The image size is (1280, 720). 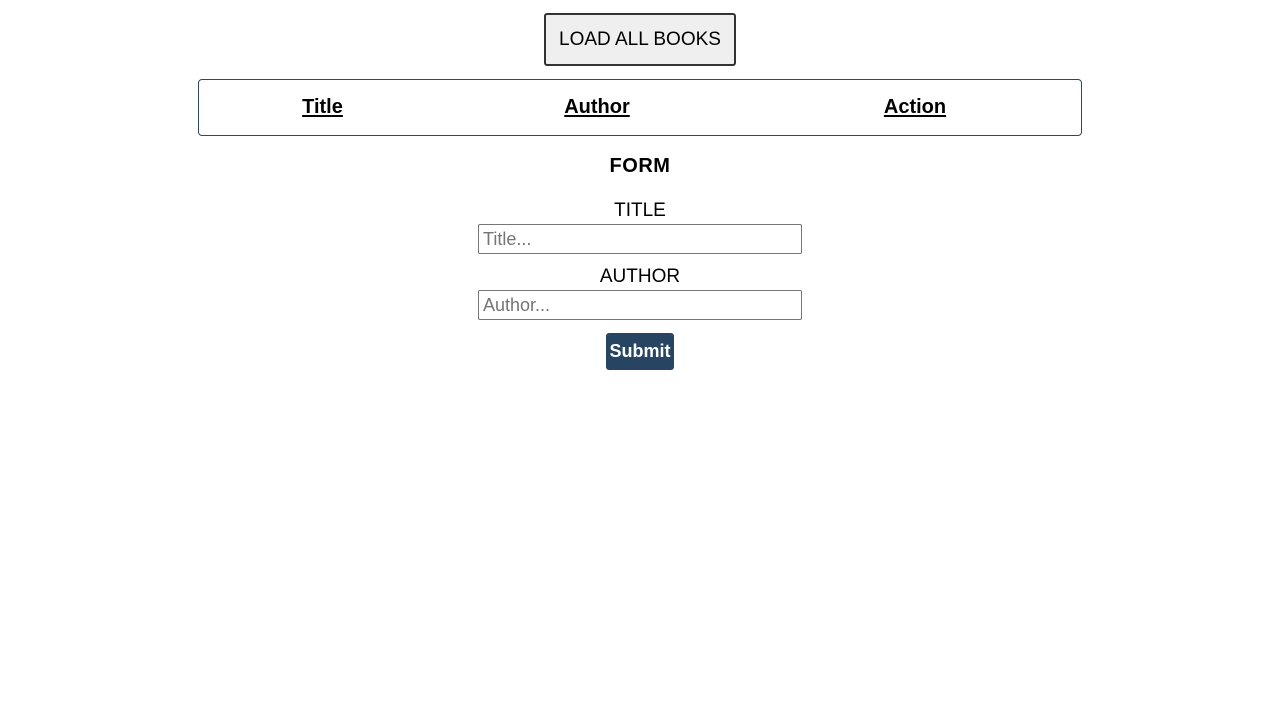 What do you see at coordinates (640, 276) in the screenshot?
I see `author-label: AUTHOR` at bounding box center [640, 276].